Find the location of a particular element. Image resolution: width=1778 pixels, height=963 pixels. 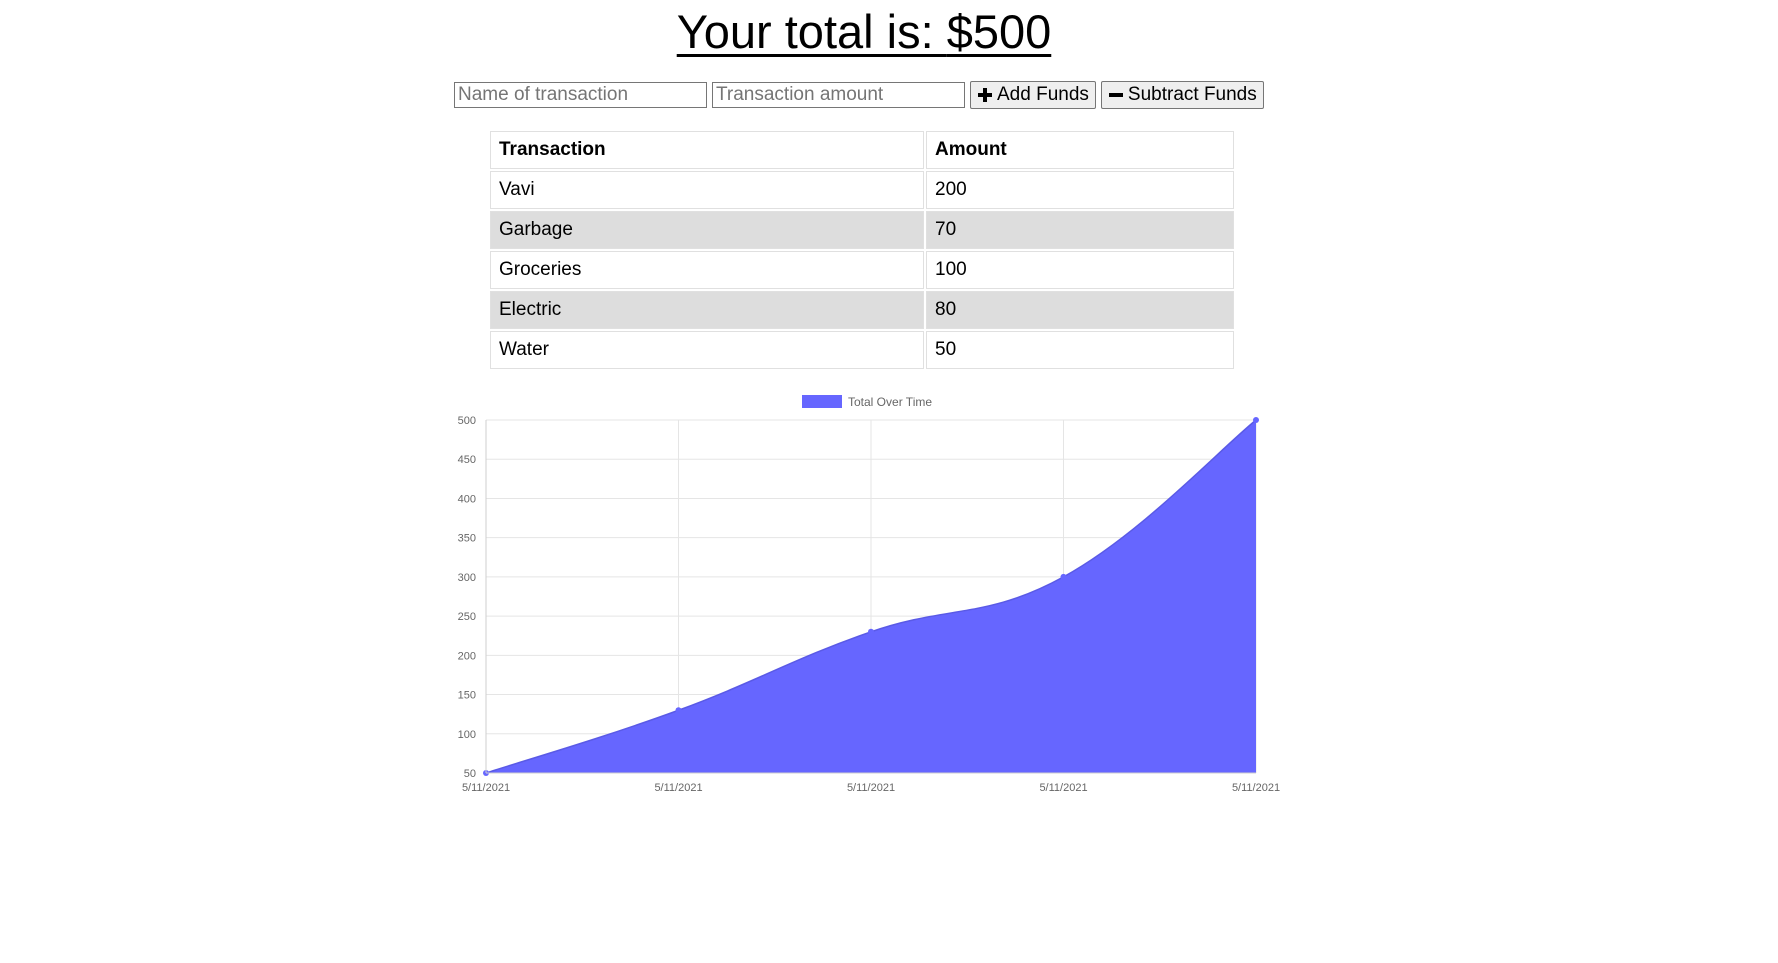

y-tick-label: 200 is located at coordinates (467, 656).